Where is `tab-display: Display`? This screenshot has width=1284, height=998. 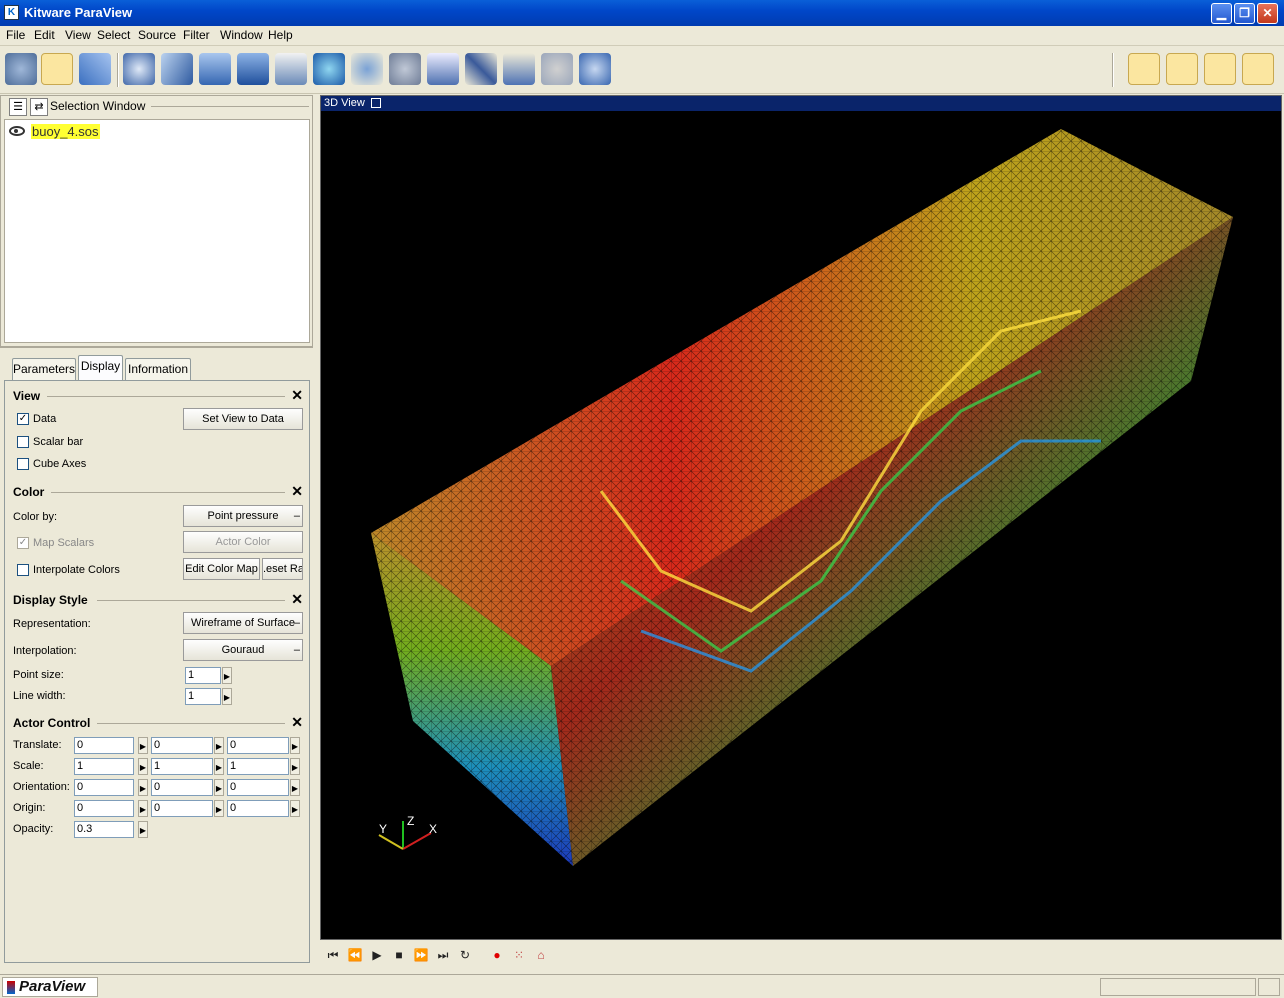 tab-display: Display is located at coordinates (100, 367).